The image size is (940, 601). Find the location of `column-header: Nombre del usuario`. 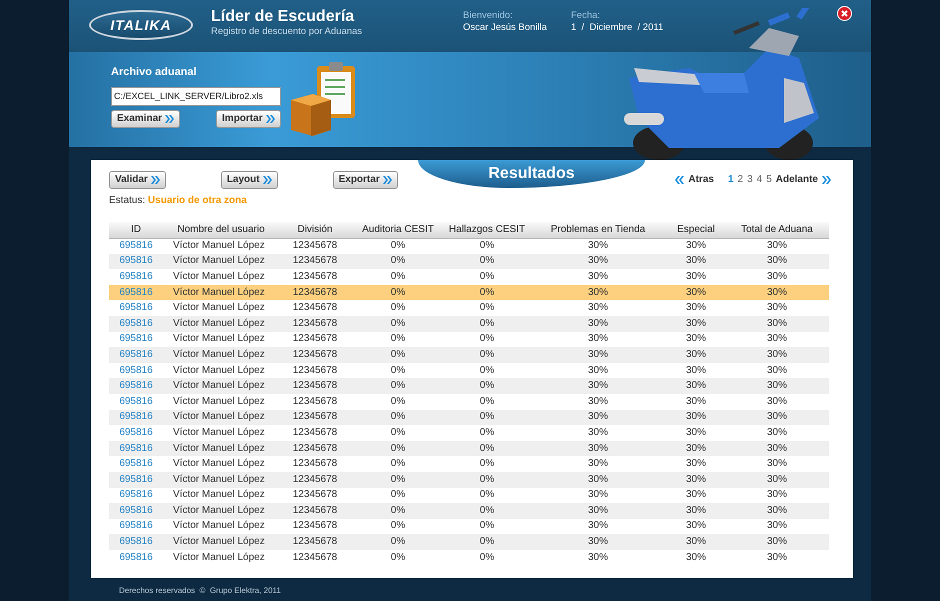

column-header: Nombre del usuario is located at coordinates (221, 230).